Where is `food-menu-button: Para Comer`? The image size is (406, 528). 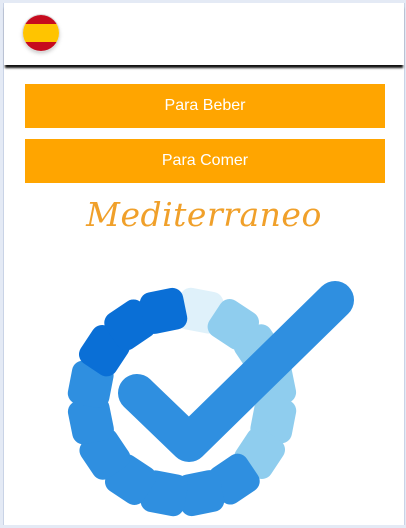
food-menu-button: Para Comer is located at coordinates (205, 161).